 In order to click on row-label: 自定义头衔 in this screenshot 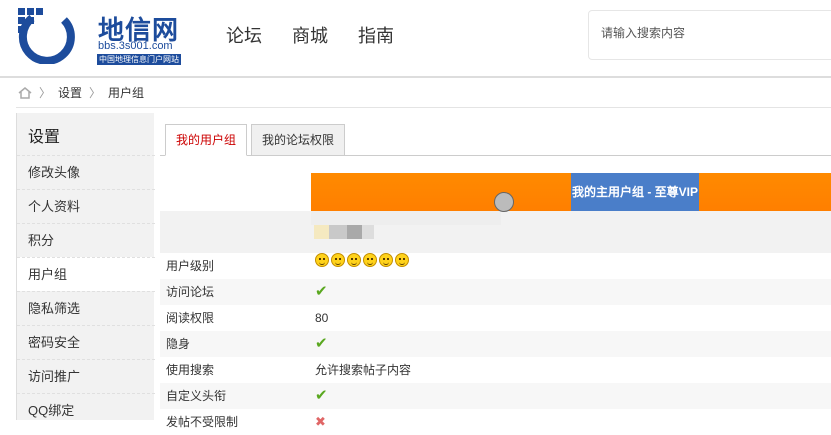, I will do `click(196, 396)`.